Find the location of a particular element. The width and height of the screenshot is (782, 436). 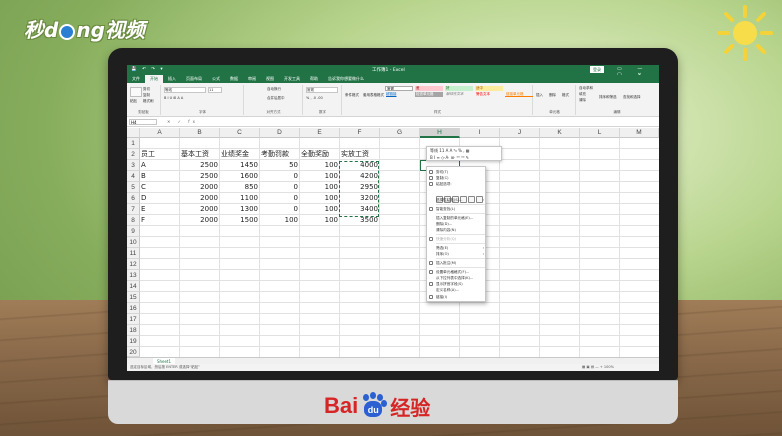

column-header-m: M is located at coordinates (639, 133).